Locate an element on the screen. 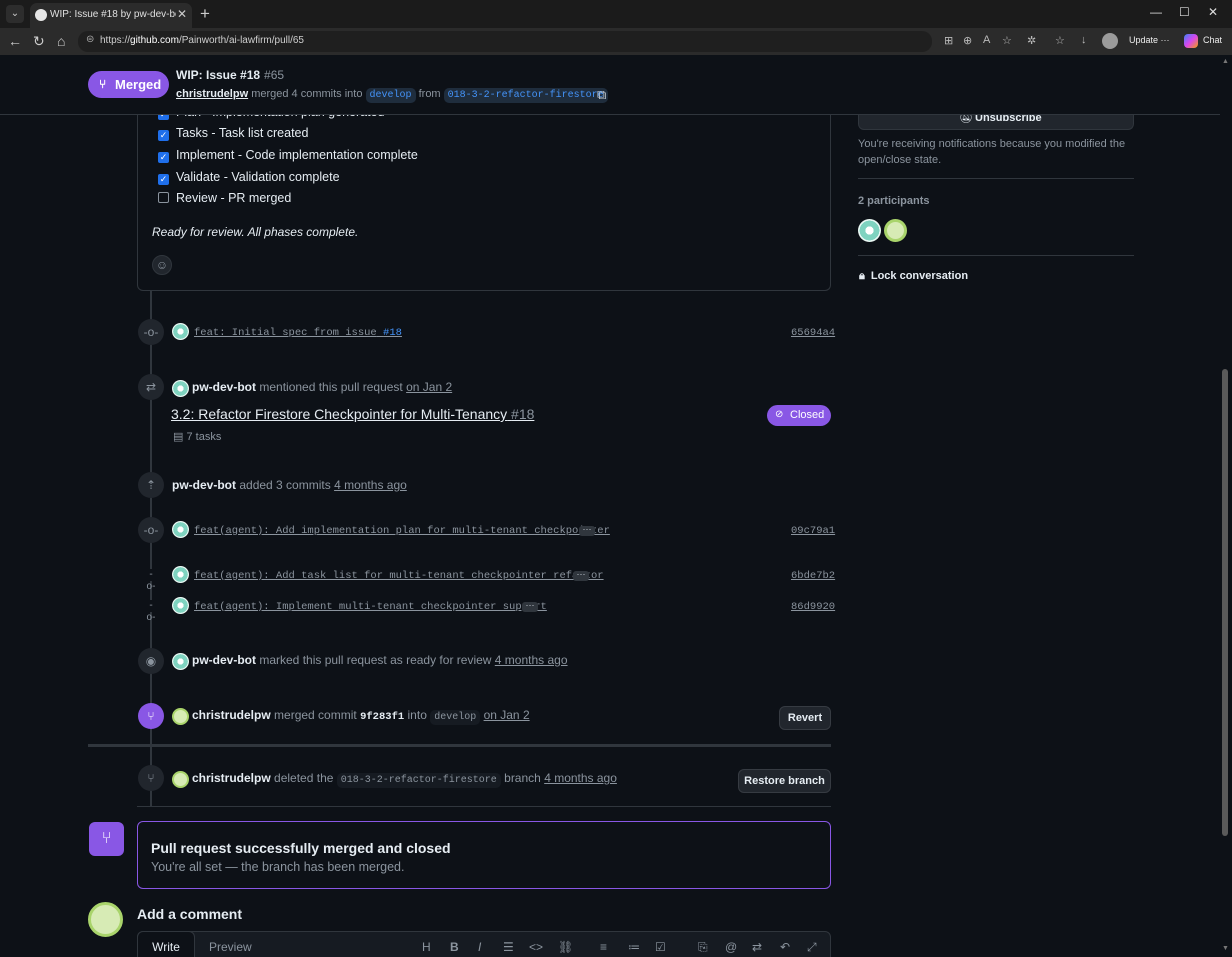 The height and width of the screenshot is (957, 1232). author-link: christrudelpw is located at coordinates (212, 94).